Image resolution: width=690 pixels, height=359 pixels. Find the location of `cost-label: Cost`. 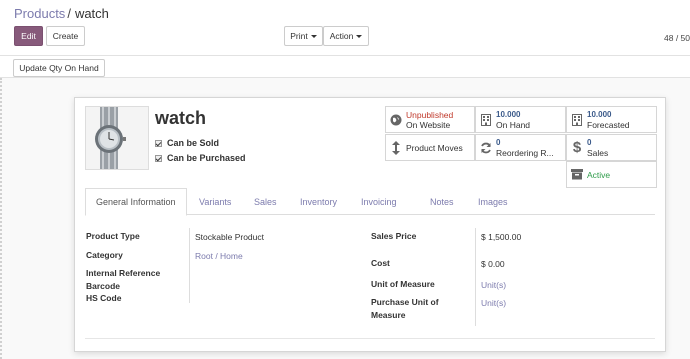

cost-label: Cost is located at coordinates (380, 263).